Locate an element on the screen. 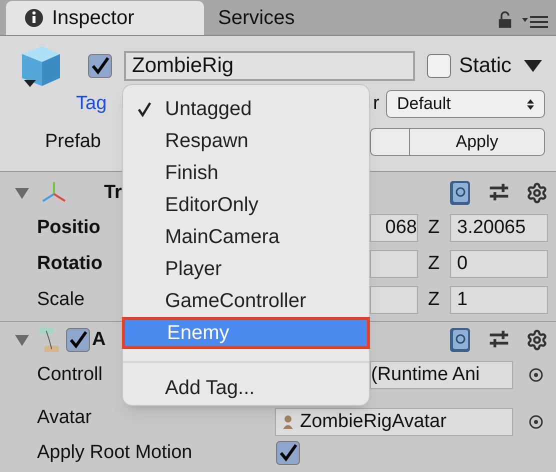 The width and height of the screenshot is (556, 472). prefab-label: Prefab is located at coordinates (73, 141).